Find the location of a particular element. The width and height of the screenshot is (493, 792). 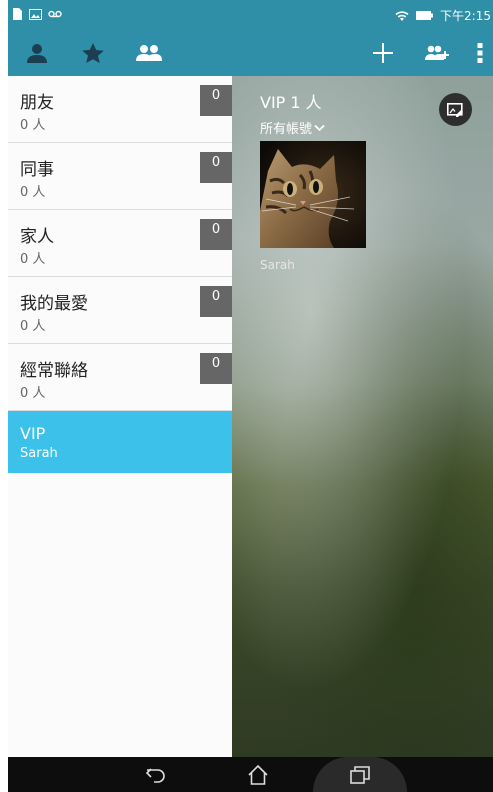

cat-photo-image is located at coordinates (313, 194).